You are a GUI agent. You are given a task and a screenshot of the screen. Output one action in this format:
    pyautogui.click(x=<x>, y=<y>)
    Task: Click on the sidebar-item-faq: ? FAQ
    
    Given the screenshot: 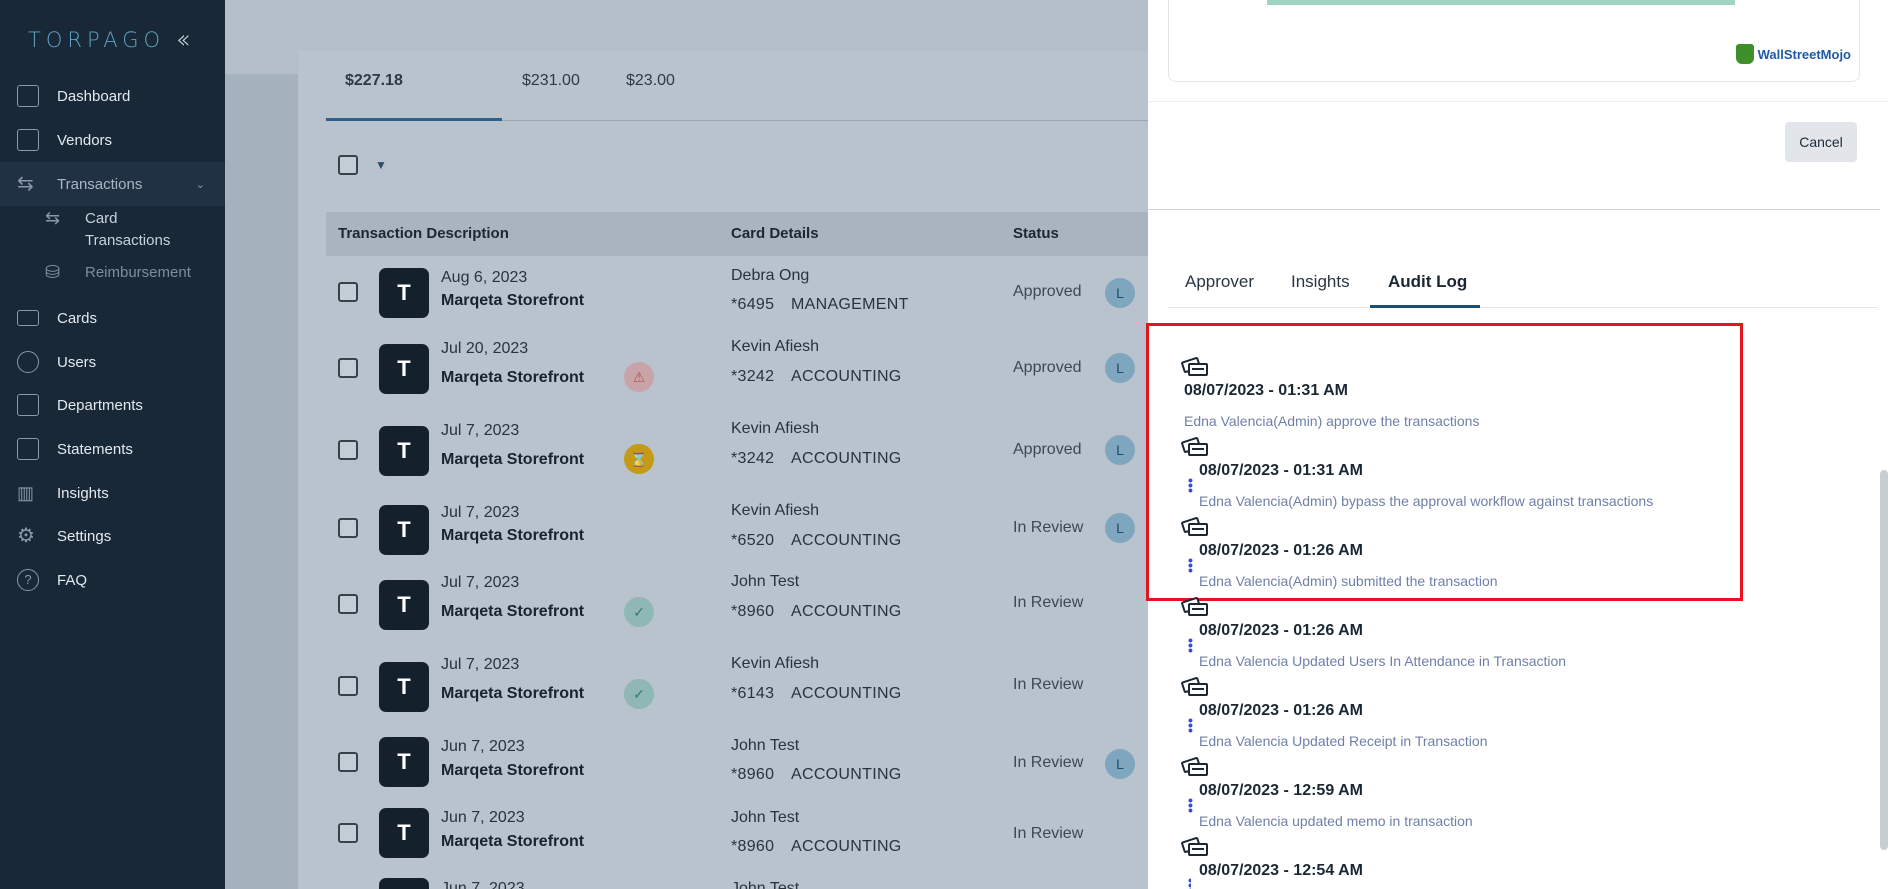 What is the action you would take?
    pyautogui.click(x=112, y=580)
    